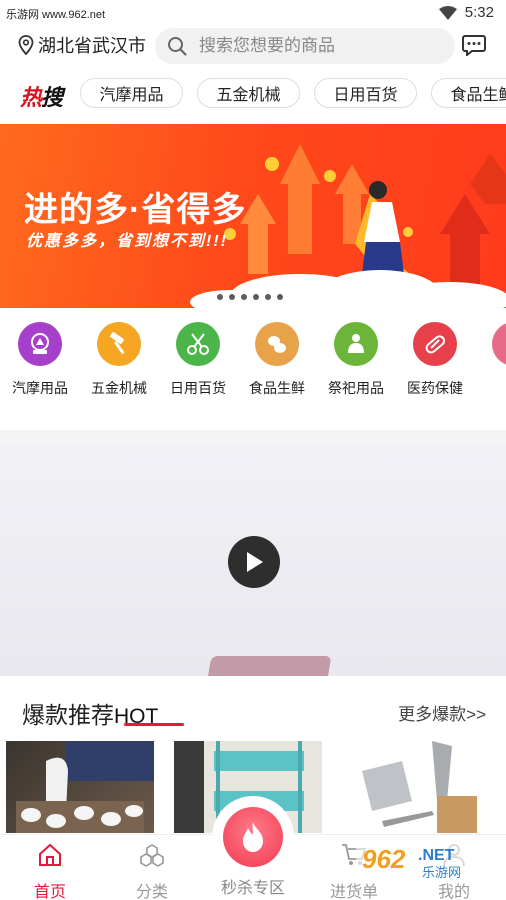 Image resolution: width=506 pixels, height=900 pixels. What do you see at coordinates (41, 97) in the screenshot?
I see `hot-search-logo: 热搜` at bounding box center [41, 97].